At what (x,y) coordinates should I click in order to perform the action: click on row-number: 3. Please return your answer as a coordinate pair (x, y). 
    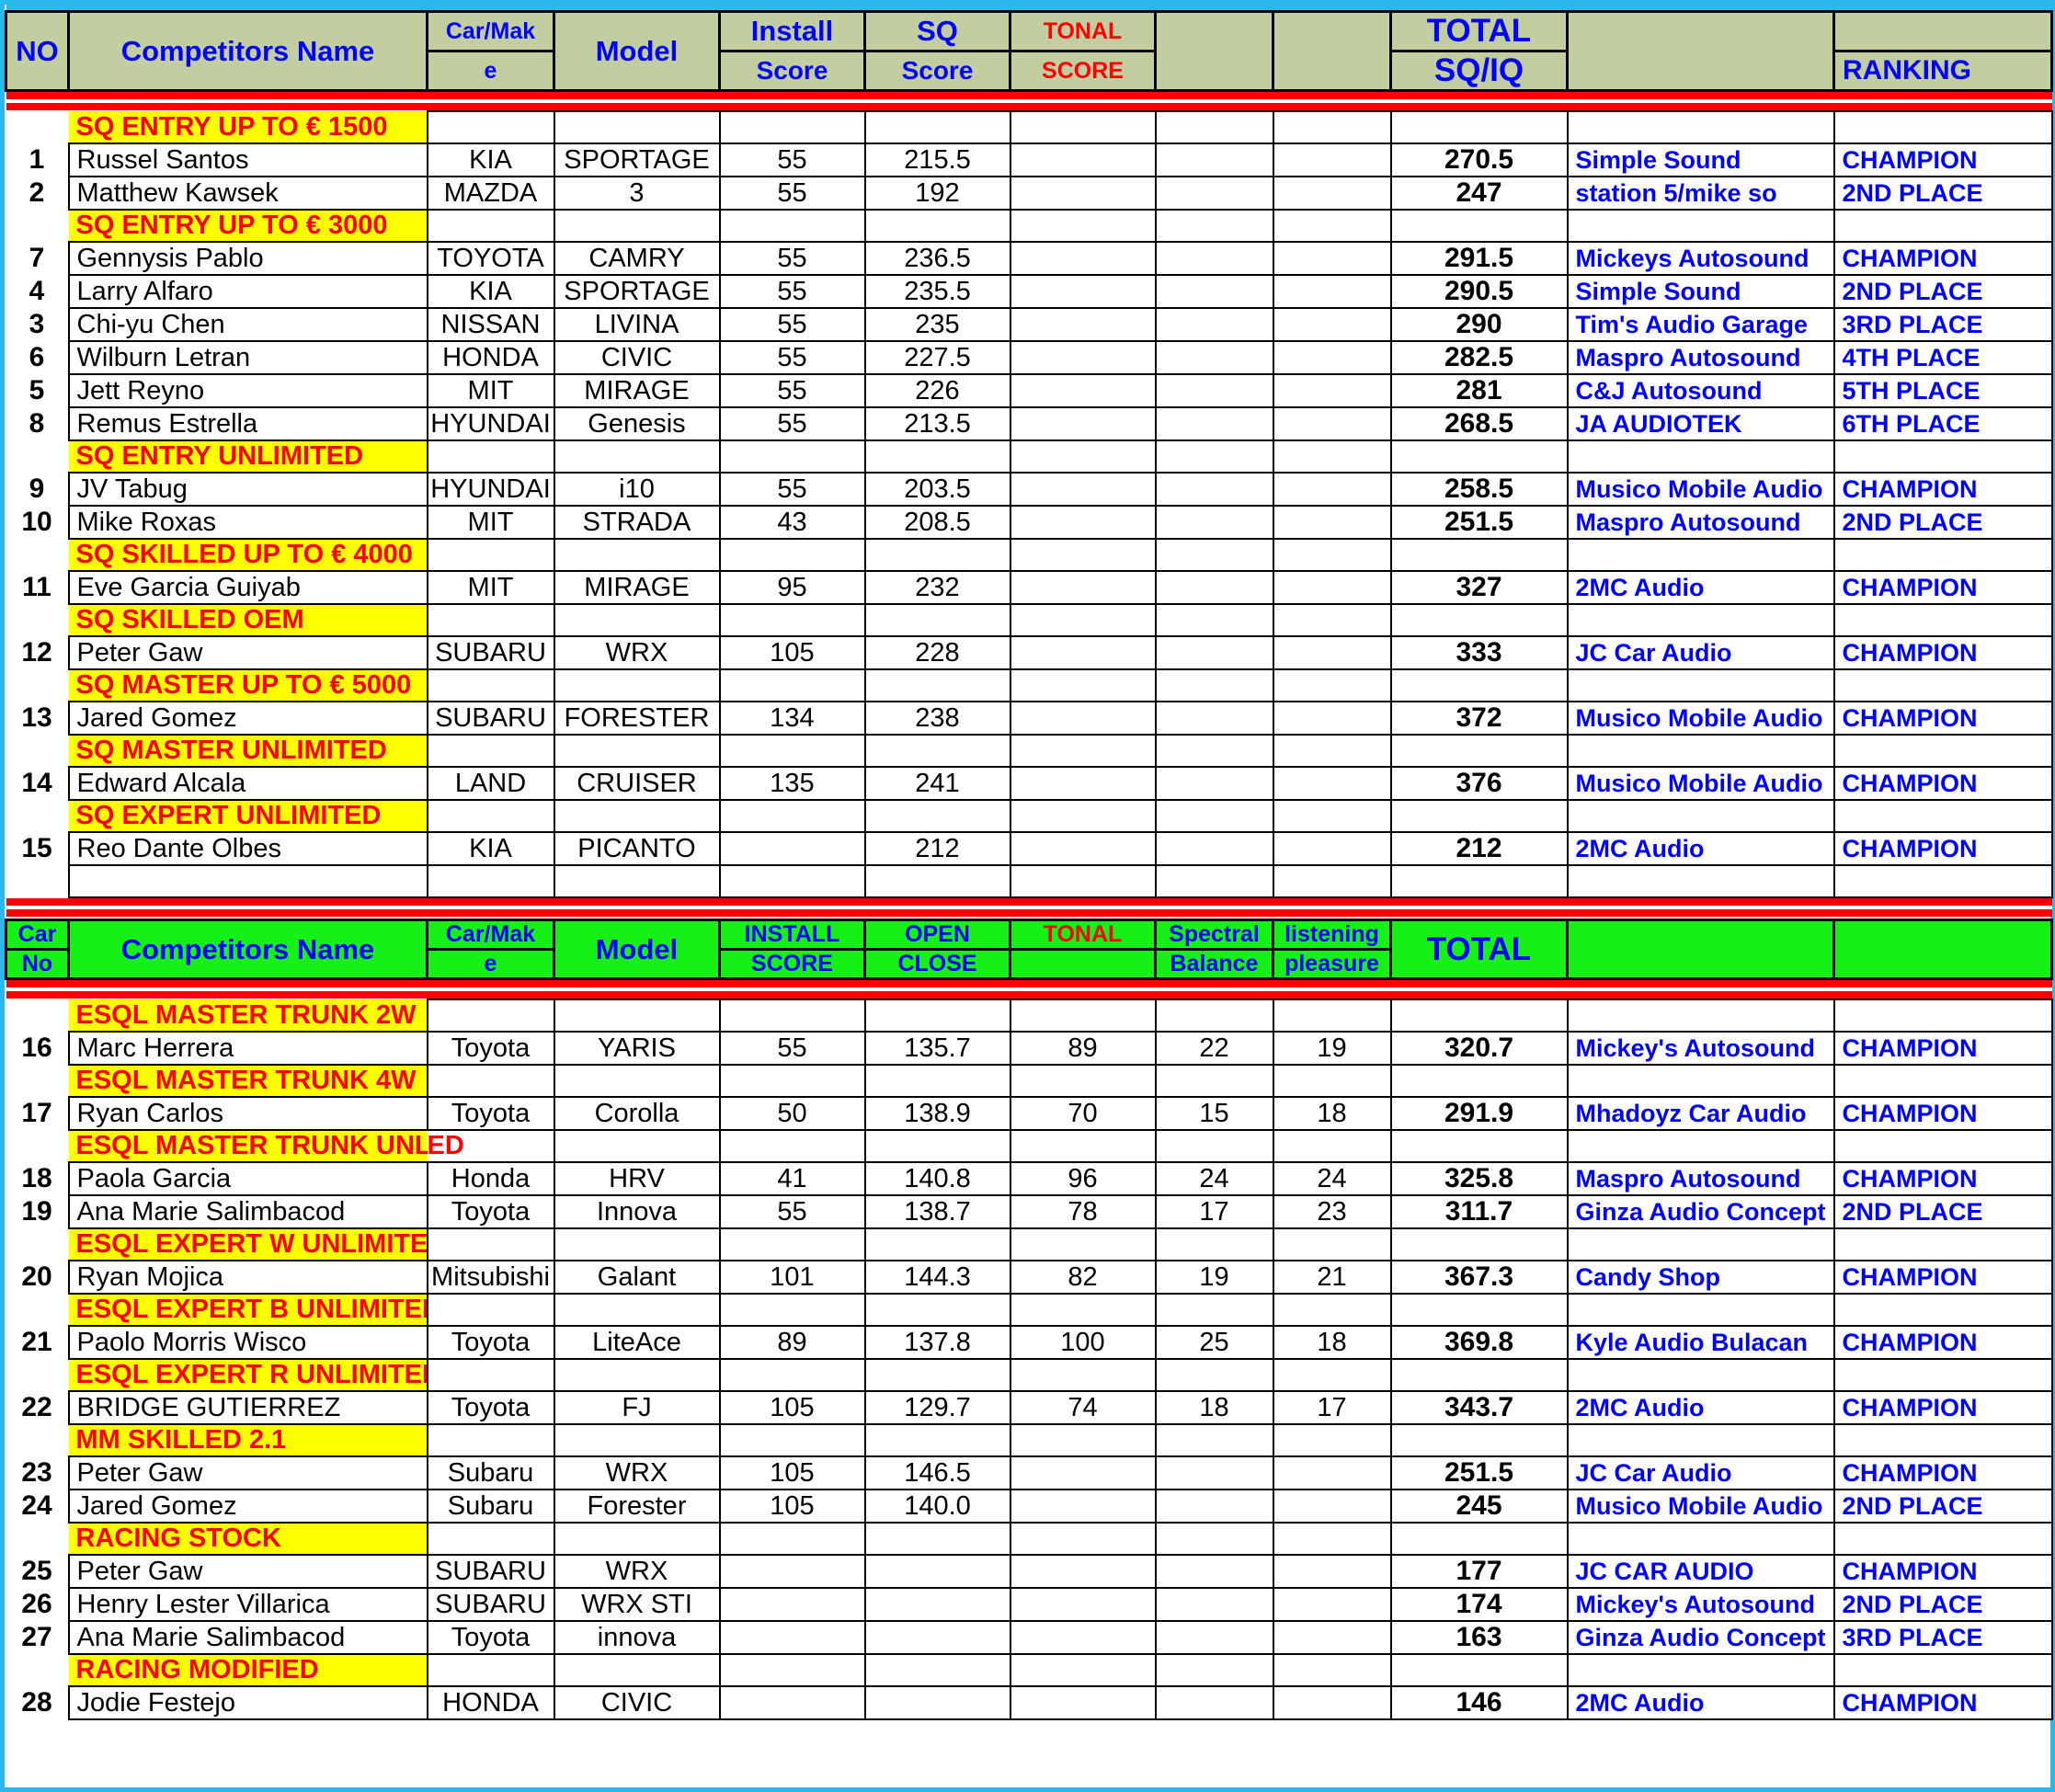
    Looking at the image, I should click on (37, 325).